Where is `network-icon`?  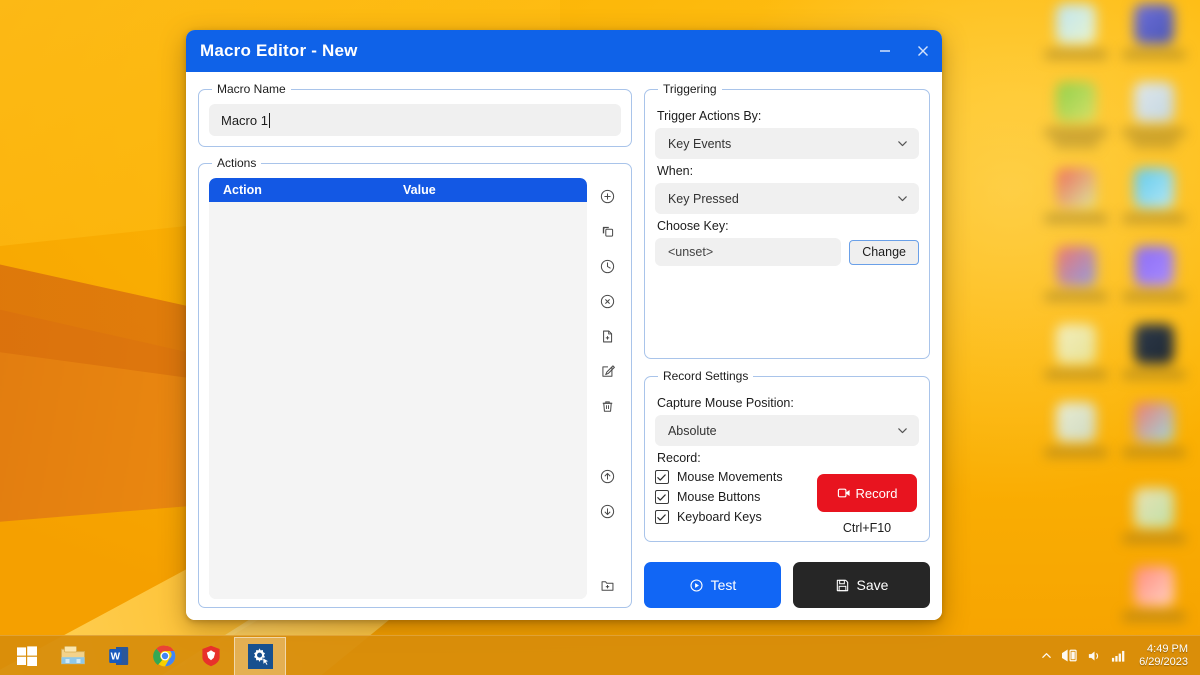 network-icon is located at coordinates (1069, 655).